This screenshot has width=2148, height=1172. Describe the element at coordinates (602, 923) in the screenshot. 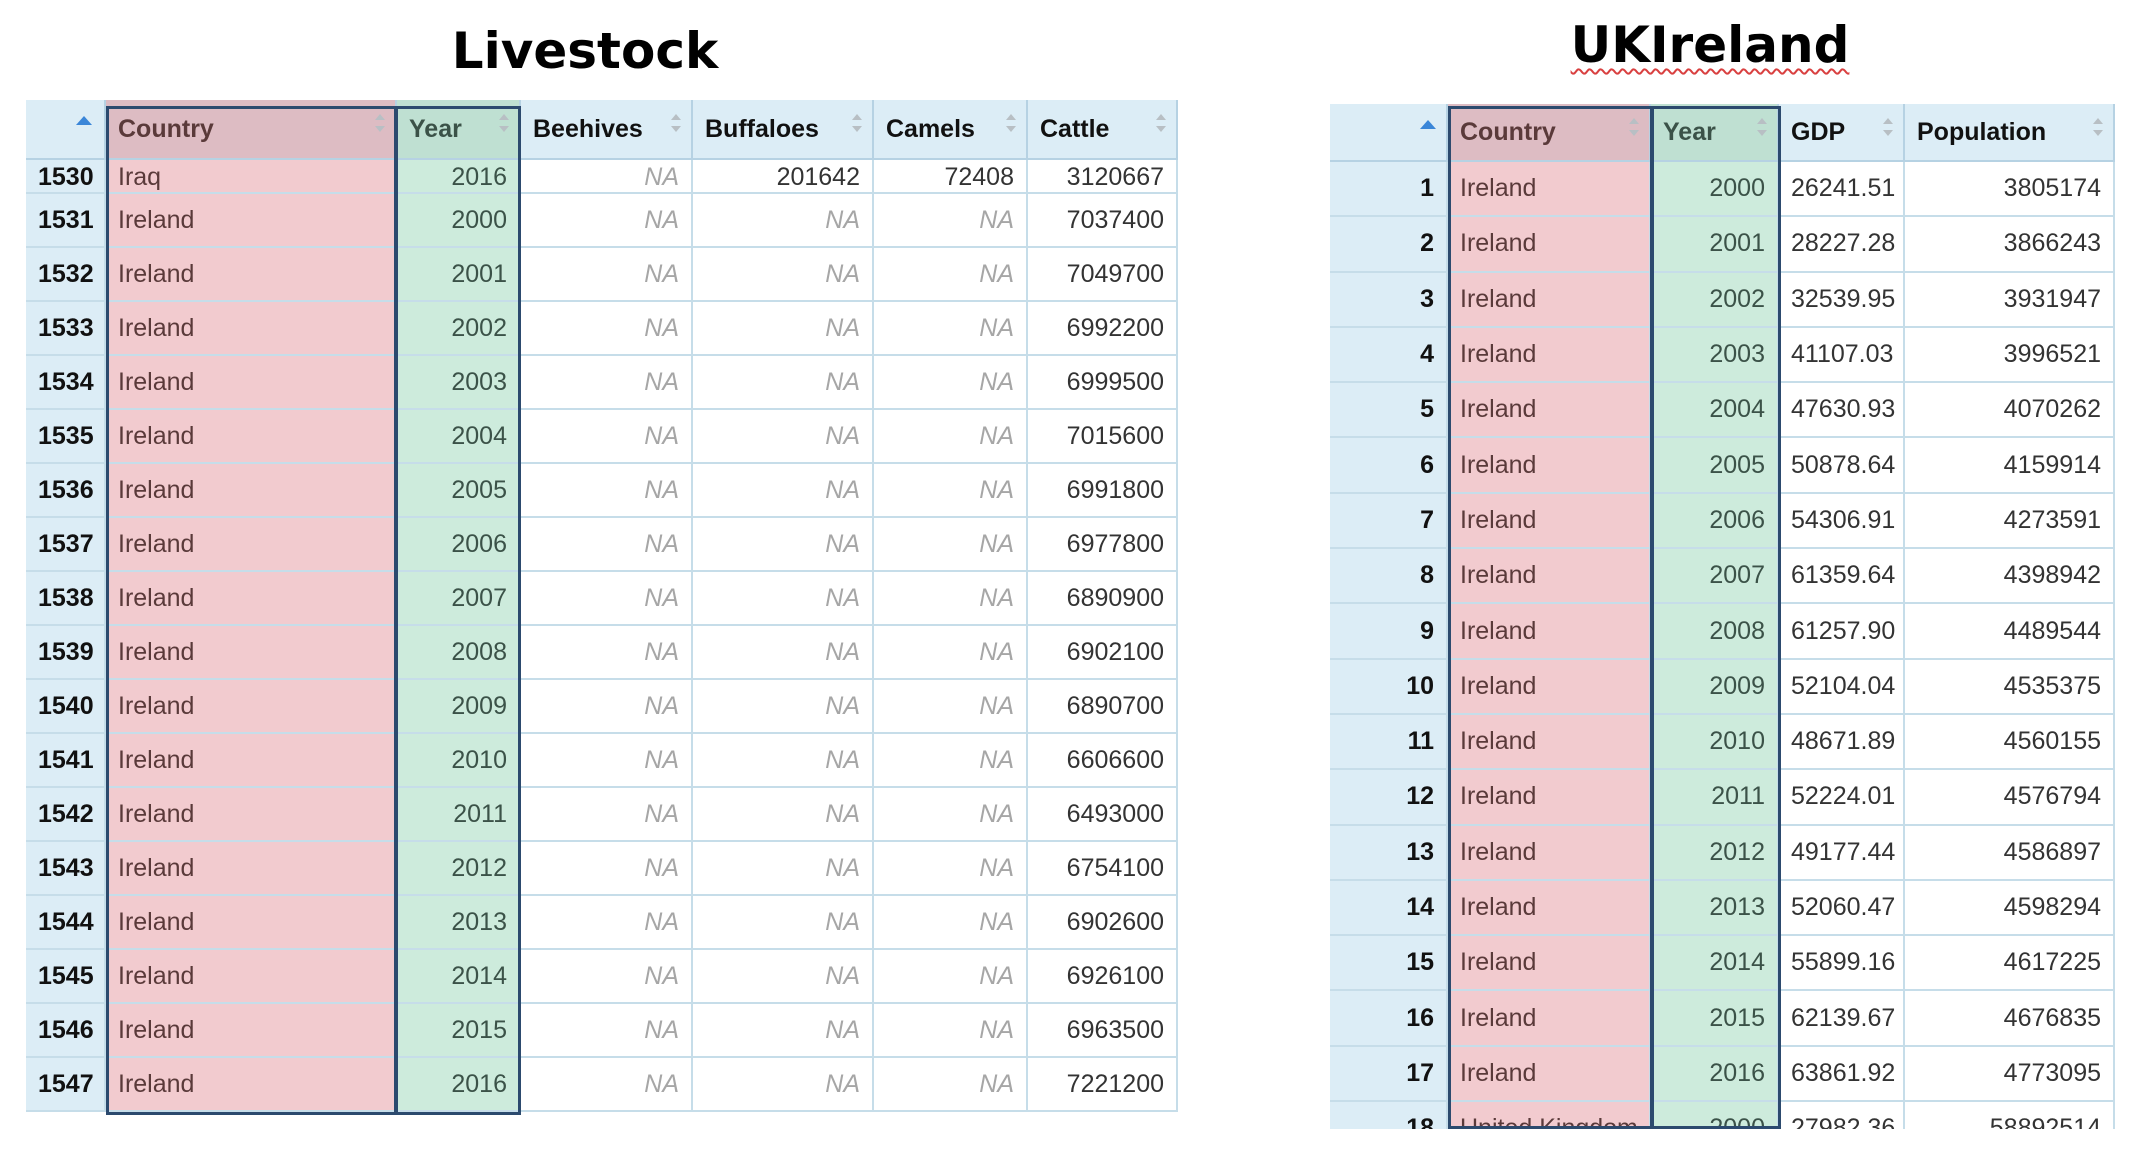

I see `table-row: 1544 Ireland 2013 NA NA NA 6902600` at that location.